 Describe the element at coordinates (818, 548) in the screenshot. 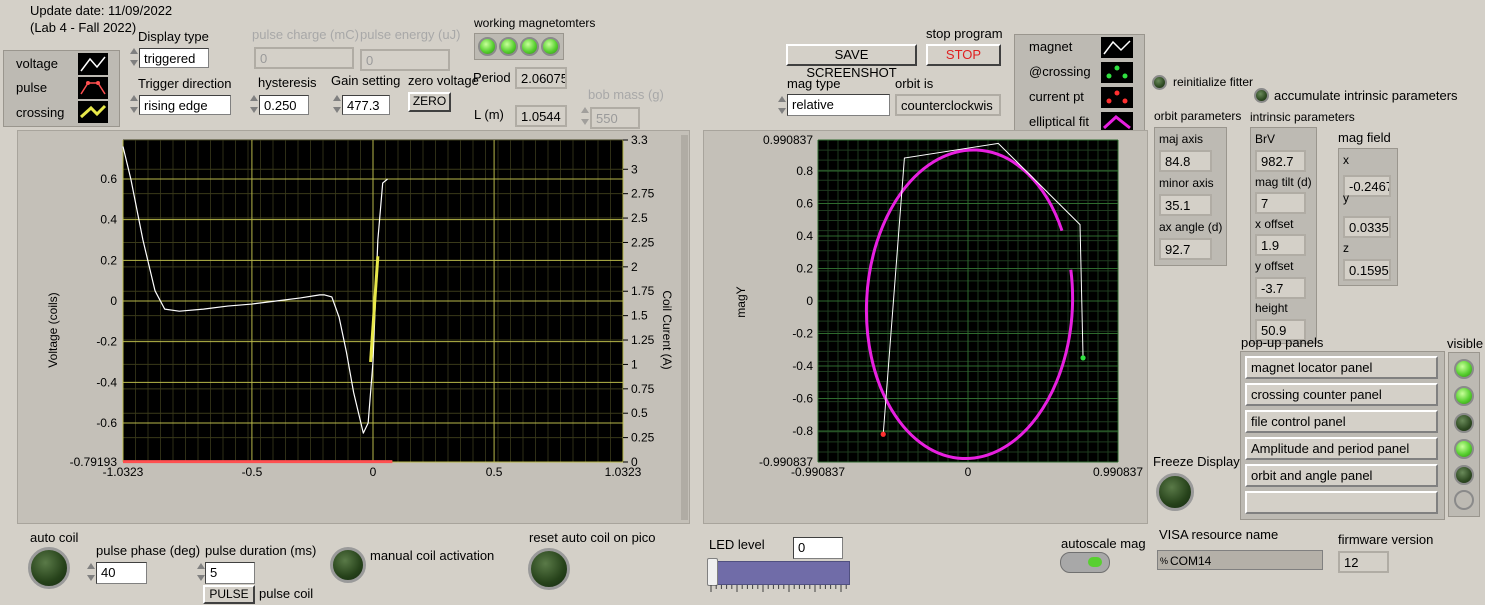

I see `led-level-input: 0` at that location.